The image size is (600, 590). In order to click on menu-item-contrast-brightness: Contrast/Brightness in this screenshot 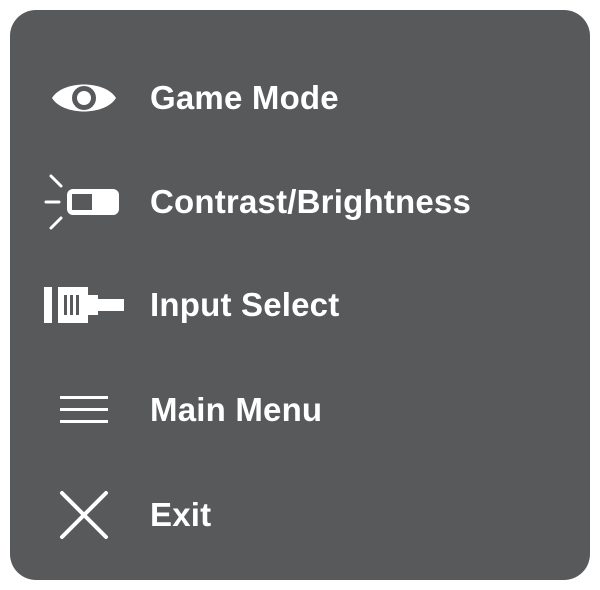, I will do `click(300, 202)`.